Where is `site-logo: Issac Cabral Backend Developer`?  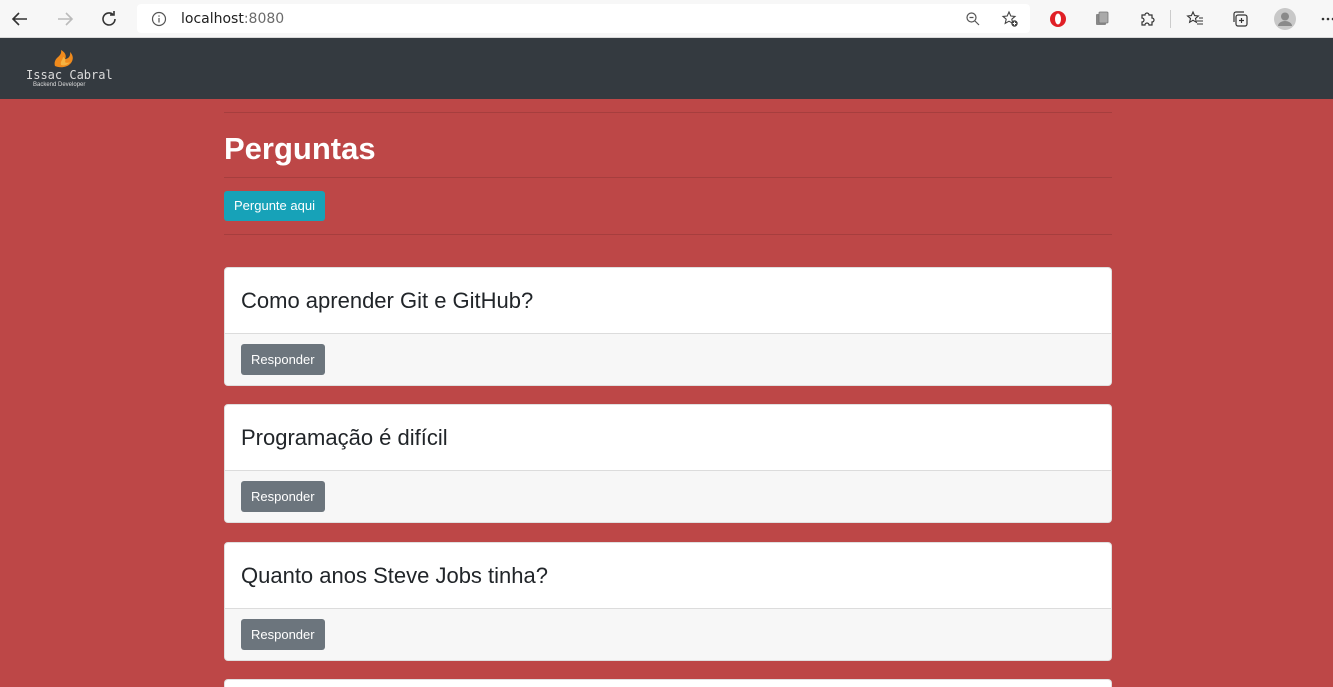 site-logo: Issac Cabral Backend Developer is located at coordinates (69, 69).